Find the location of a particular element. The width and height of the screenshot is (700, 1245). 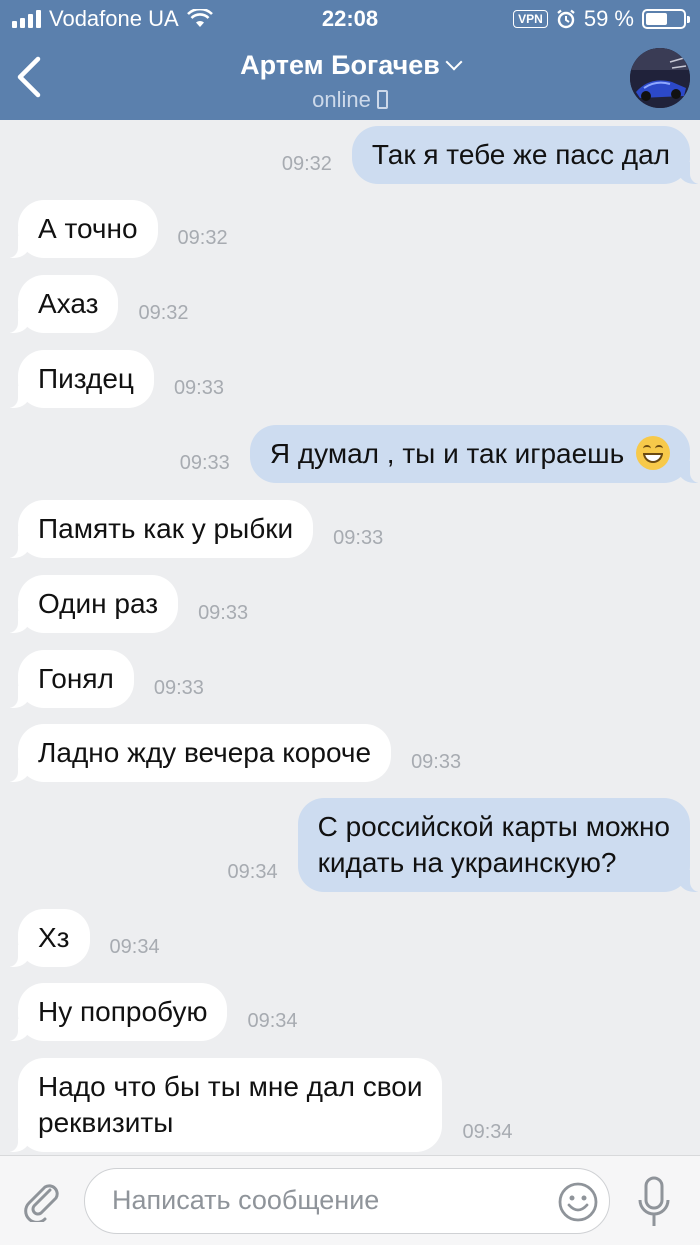

emoji-icon is located at coordinates (578, 1202).